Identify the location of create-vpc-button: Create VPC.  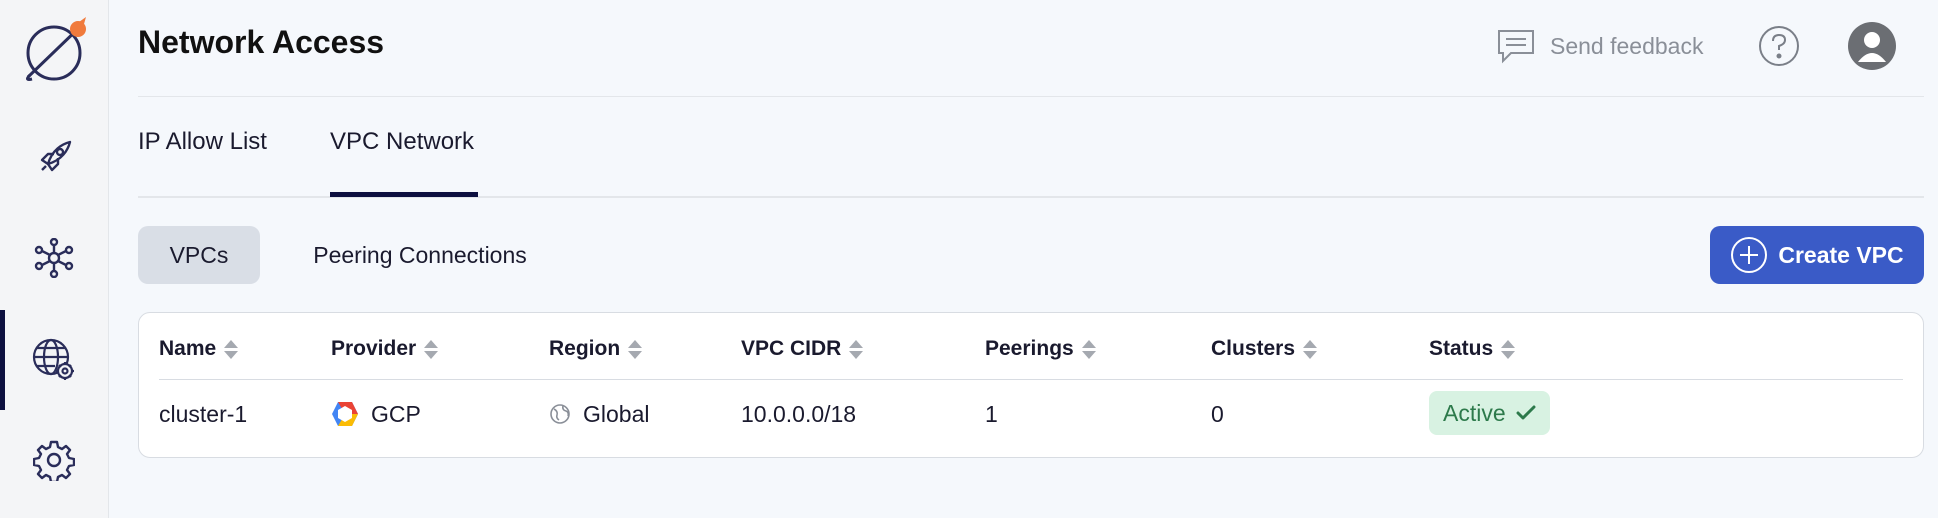
(1817, 255).